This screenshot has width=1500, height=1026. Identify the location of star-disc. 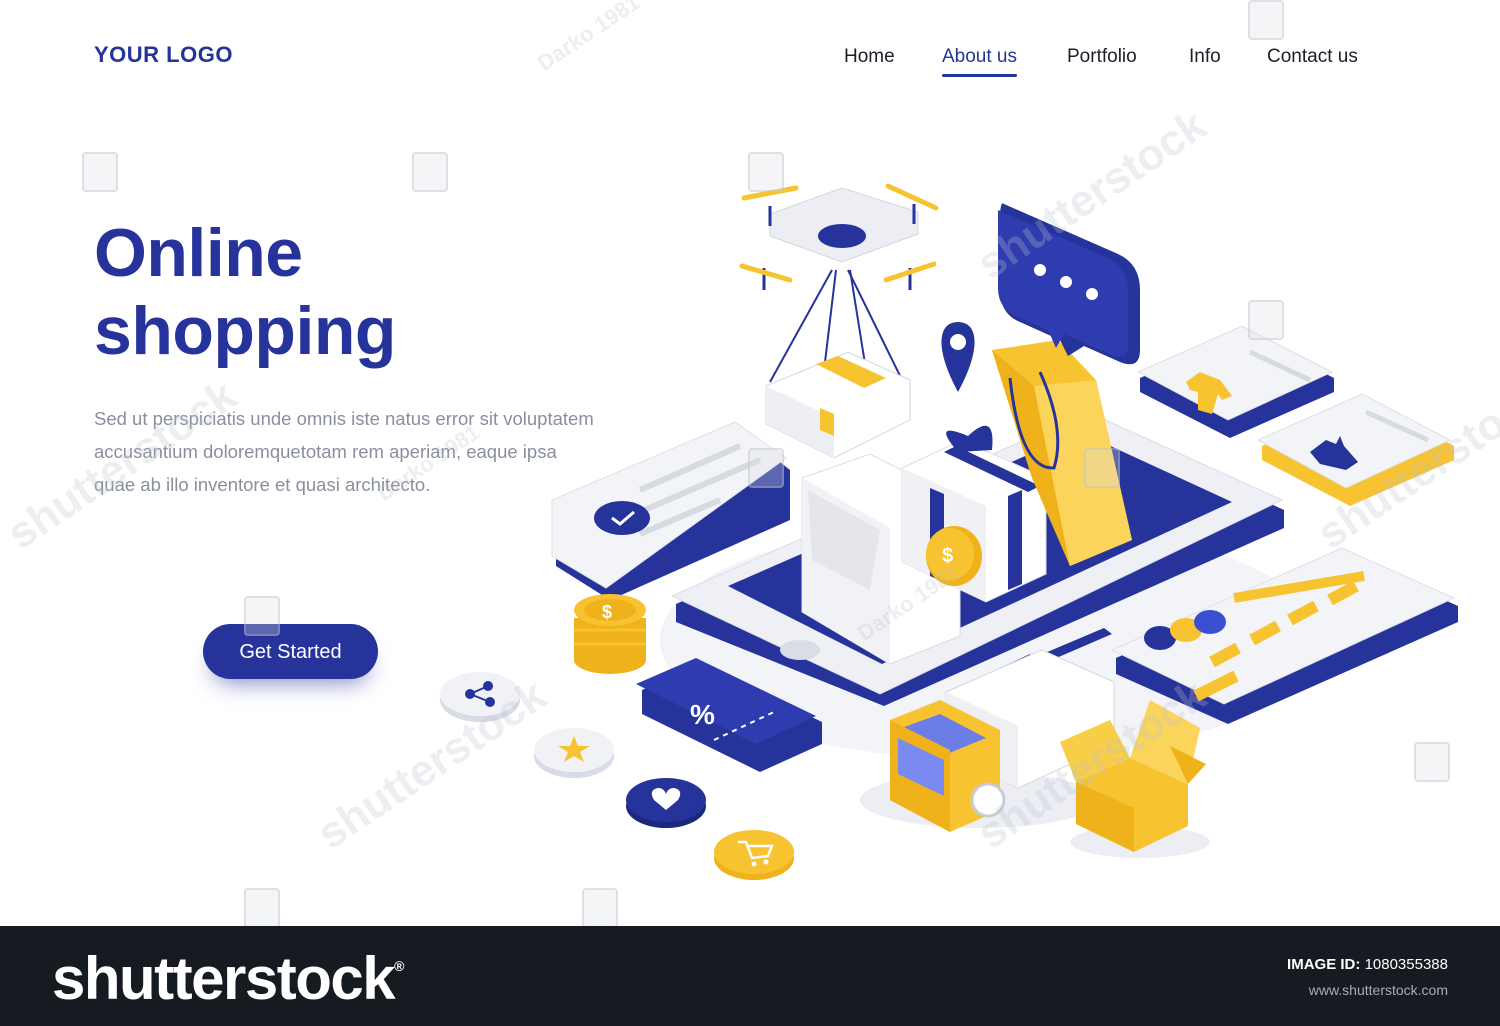
(574, 753).